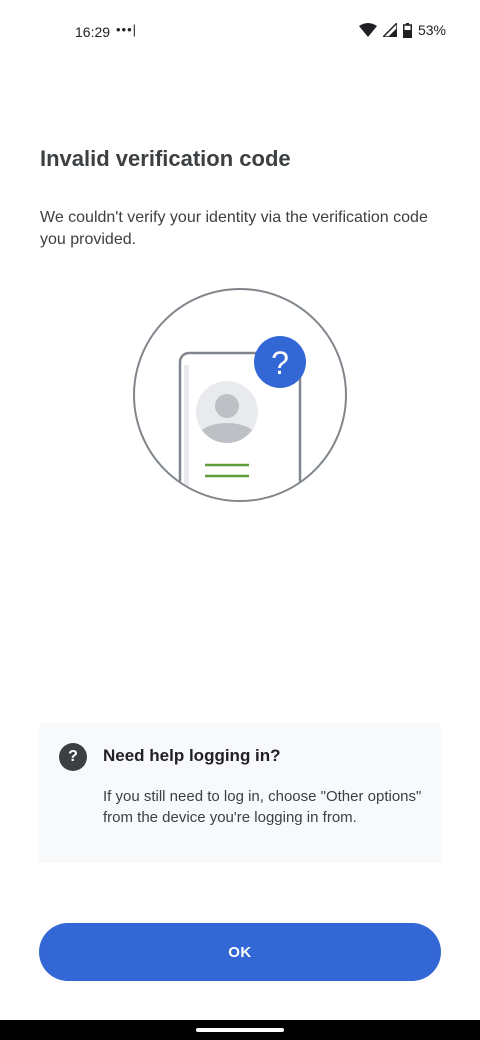 Image resolution: width=480 pixels, height=1040 pixels. I want to click on question-badge-icon: ?, so click(280, 362).